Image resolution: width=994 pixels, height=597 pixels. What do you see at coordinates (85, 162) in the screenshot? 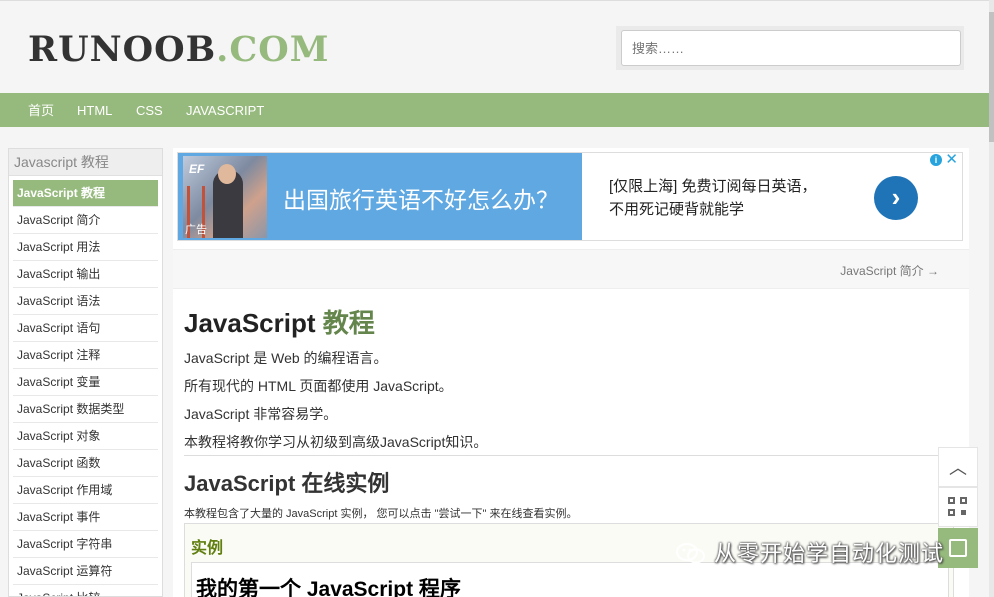
I see `sidebar-heading: Javascript 教程` at bounding box center [85, 162].